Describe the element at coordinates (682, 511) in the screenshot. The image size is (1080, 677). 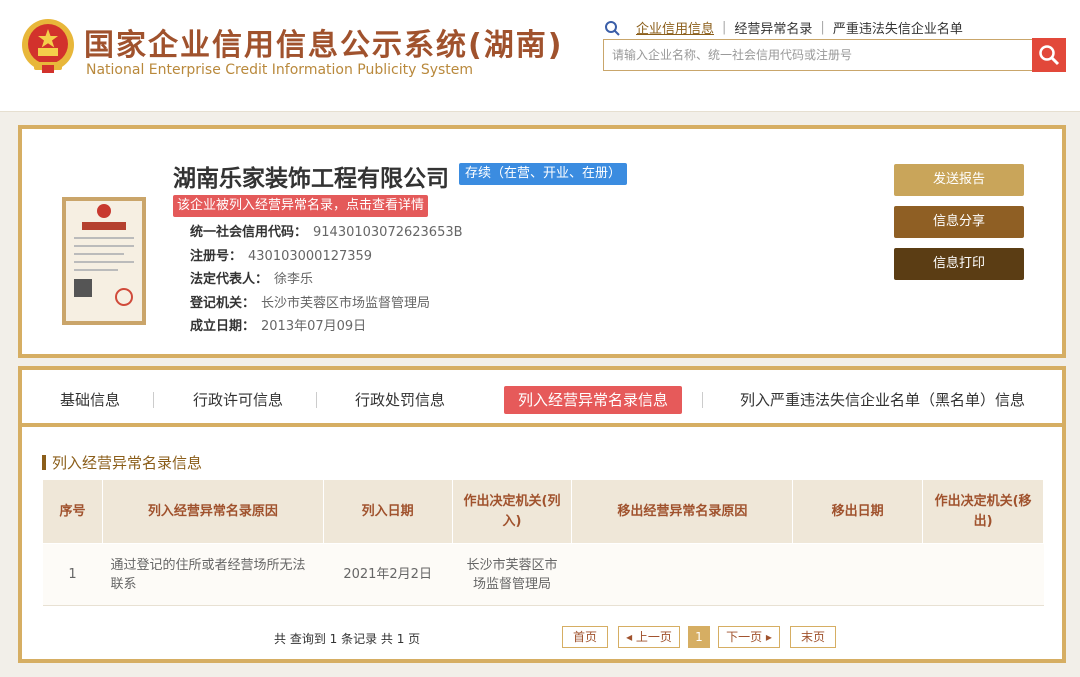
I see `column-header: 移出经营异常名录原因` at that location.